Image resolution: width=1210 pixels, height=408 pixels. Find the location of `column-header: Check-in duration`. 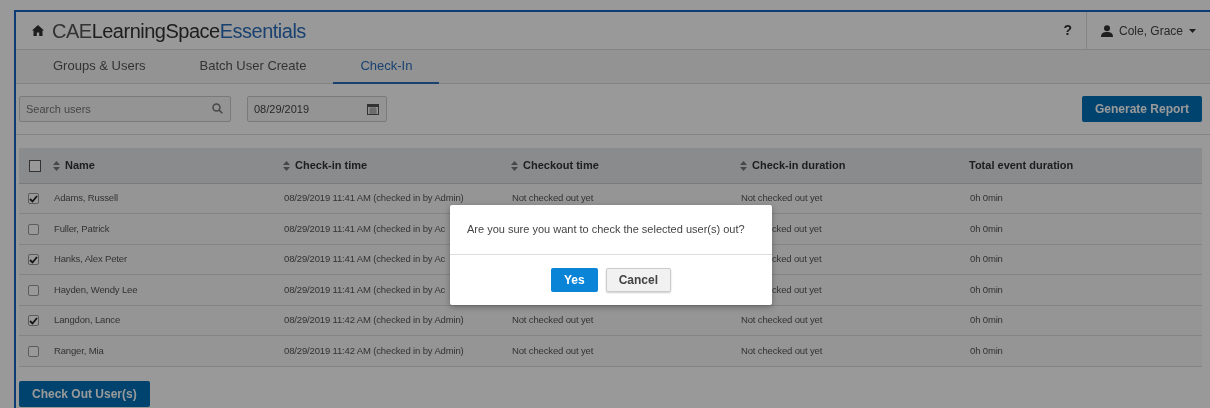

column-header: Check-in duration is located at coordinates (793, 165).